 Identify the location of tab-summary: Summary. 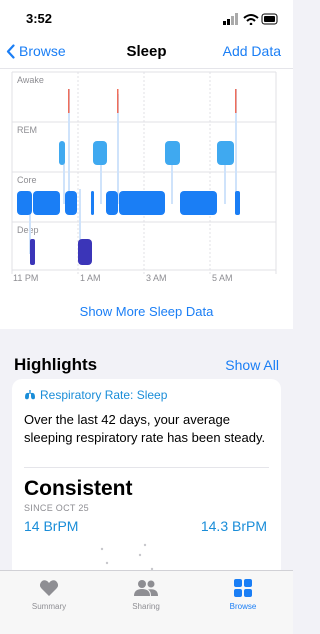
(49, 594).